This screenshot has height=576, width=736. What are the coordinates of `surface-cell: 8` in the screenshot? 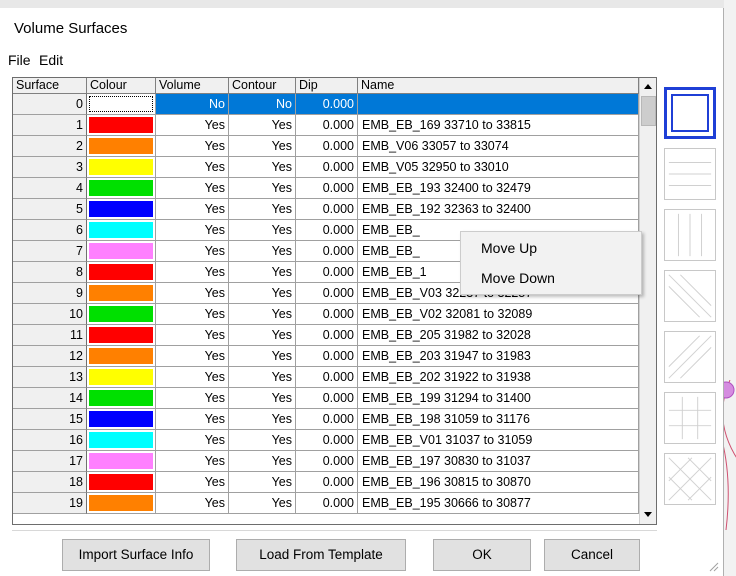 It's located at (50, 272).